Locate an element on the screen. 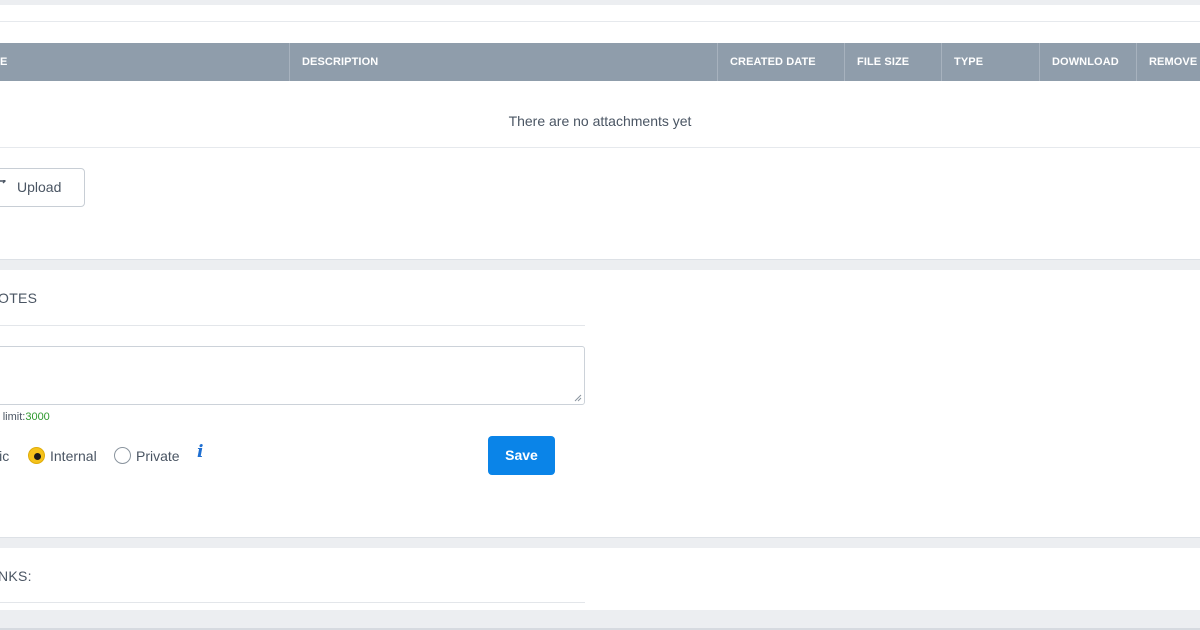 The image size is (1200, 630). column-header-name: E is located at coordinates (144, 62).